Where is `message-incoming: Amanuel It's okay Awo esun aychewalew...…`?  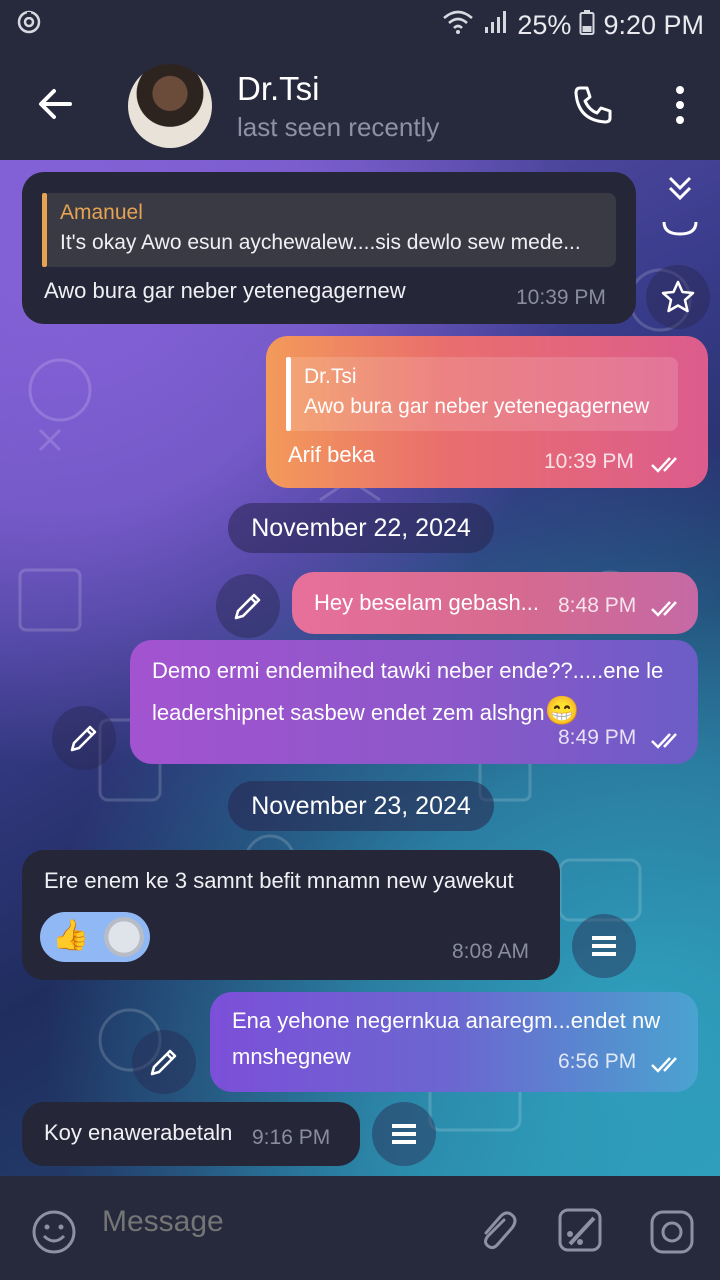
message-incoming: Amanuel It's okay Awo esun aychewalew...… is located at coordinates (329, 248).